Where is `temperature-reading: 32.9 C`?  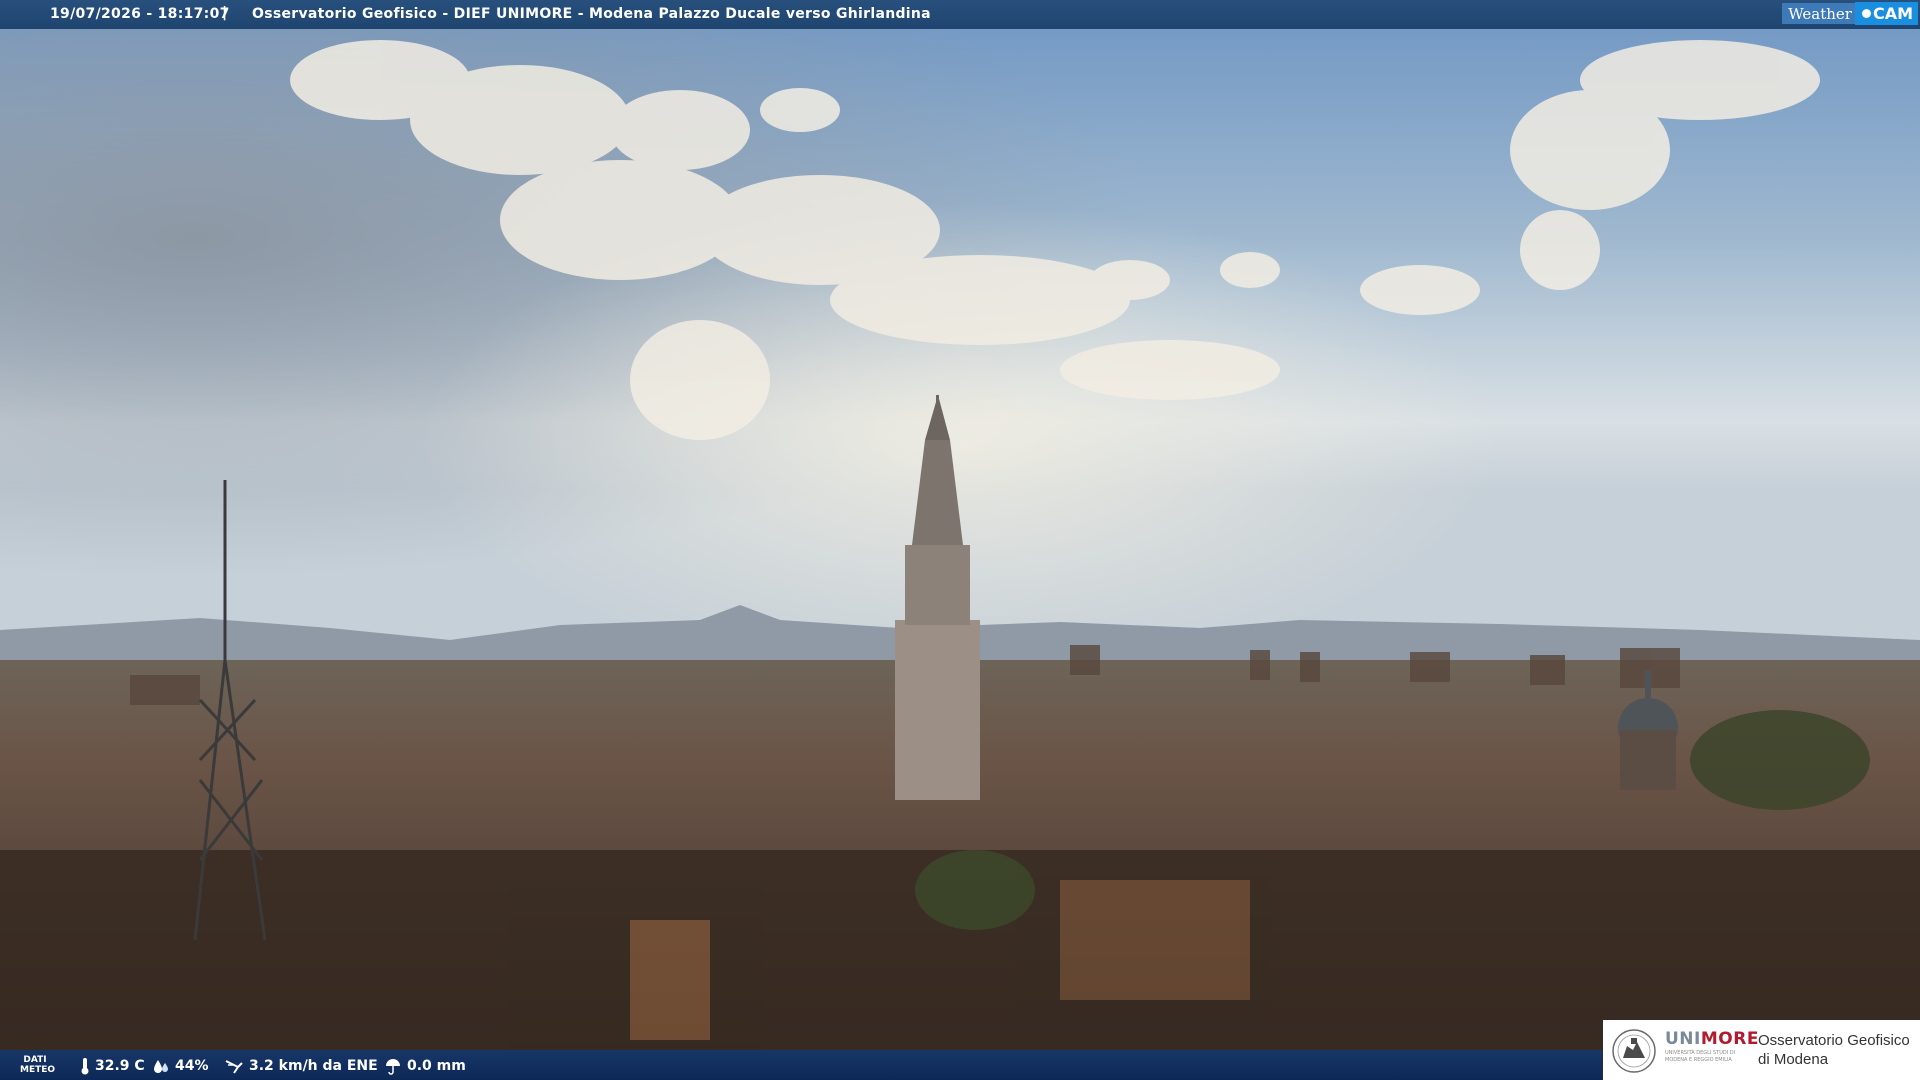 temperature-reading: 32.9 C is located at coordinates (112, 1066).